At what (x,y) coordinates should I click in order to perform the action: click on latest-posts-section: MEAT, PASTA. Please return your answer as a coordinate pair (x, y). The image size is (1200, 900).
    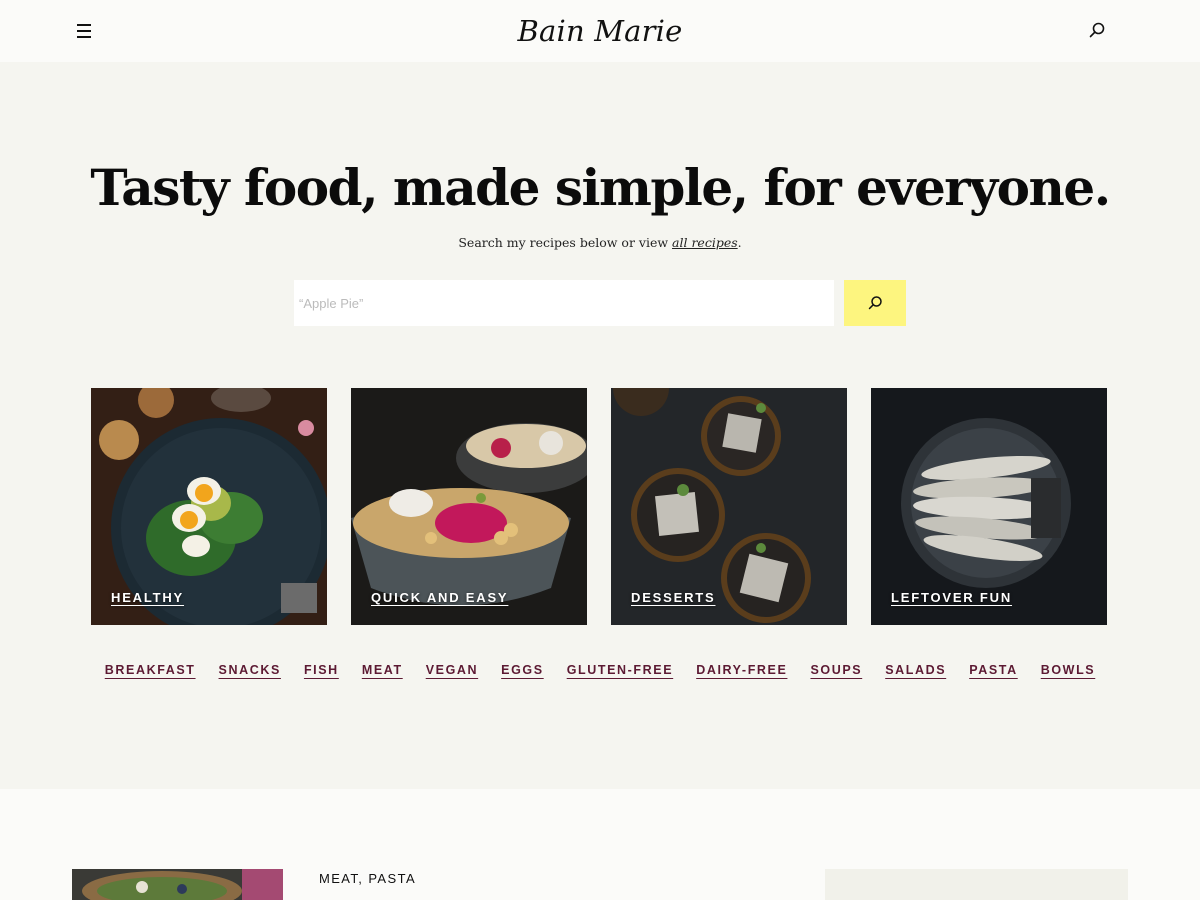
    Looking at the image, I should click on (600, 844).